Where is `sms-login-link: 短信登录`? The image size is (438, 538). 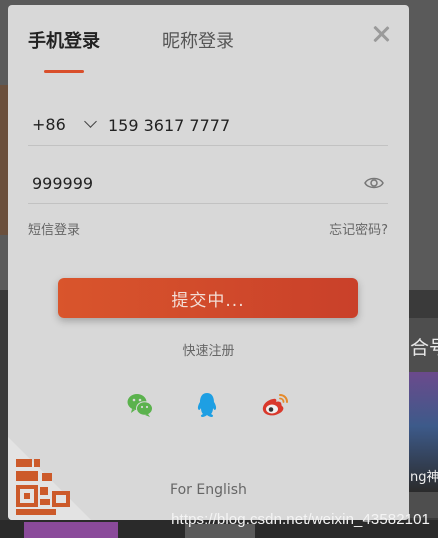
sms-login-link: 短信登录 is located at coordinates (54, 228).